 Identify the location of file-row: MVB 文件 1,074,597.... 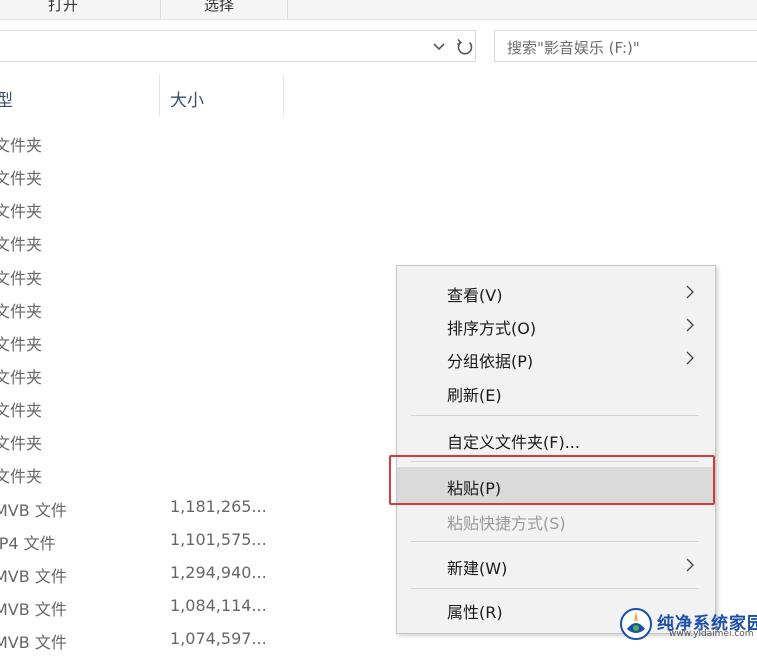
(200, 644).